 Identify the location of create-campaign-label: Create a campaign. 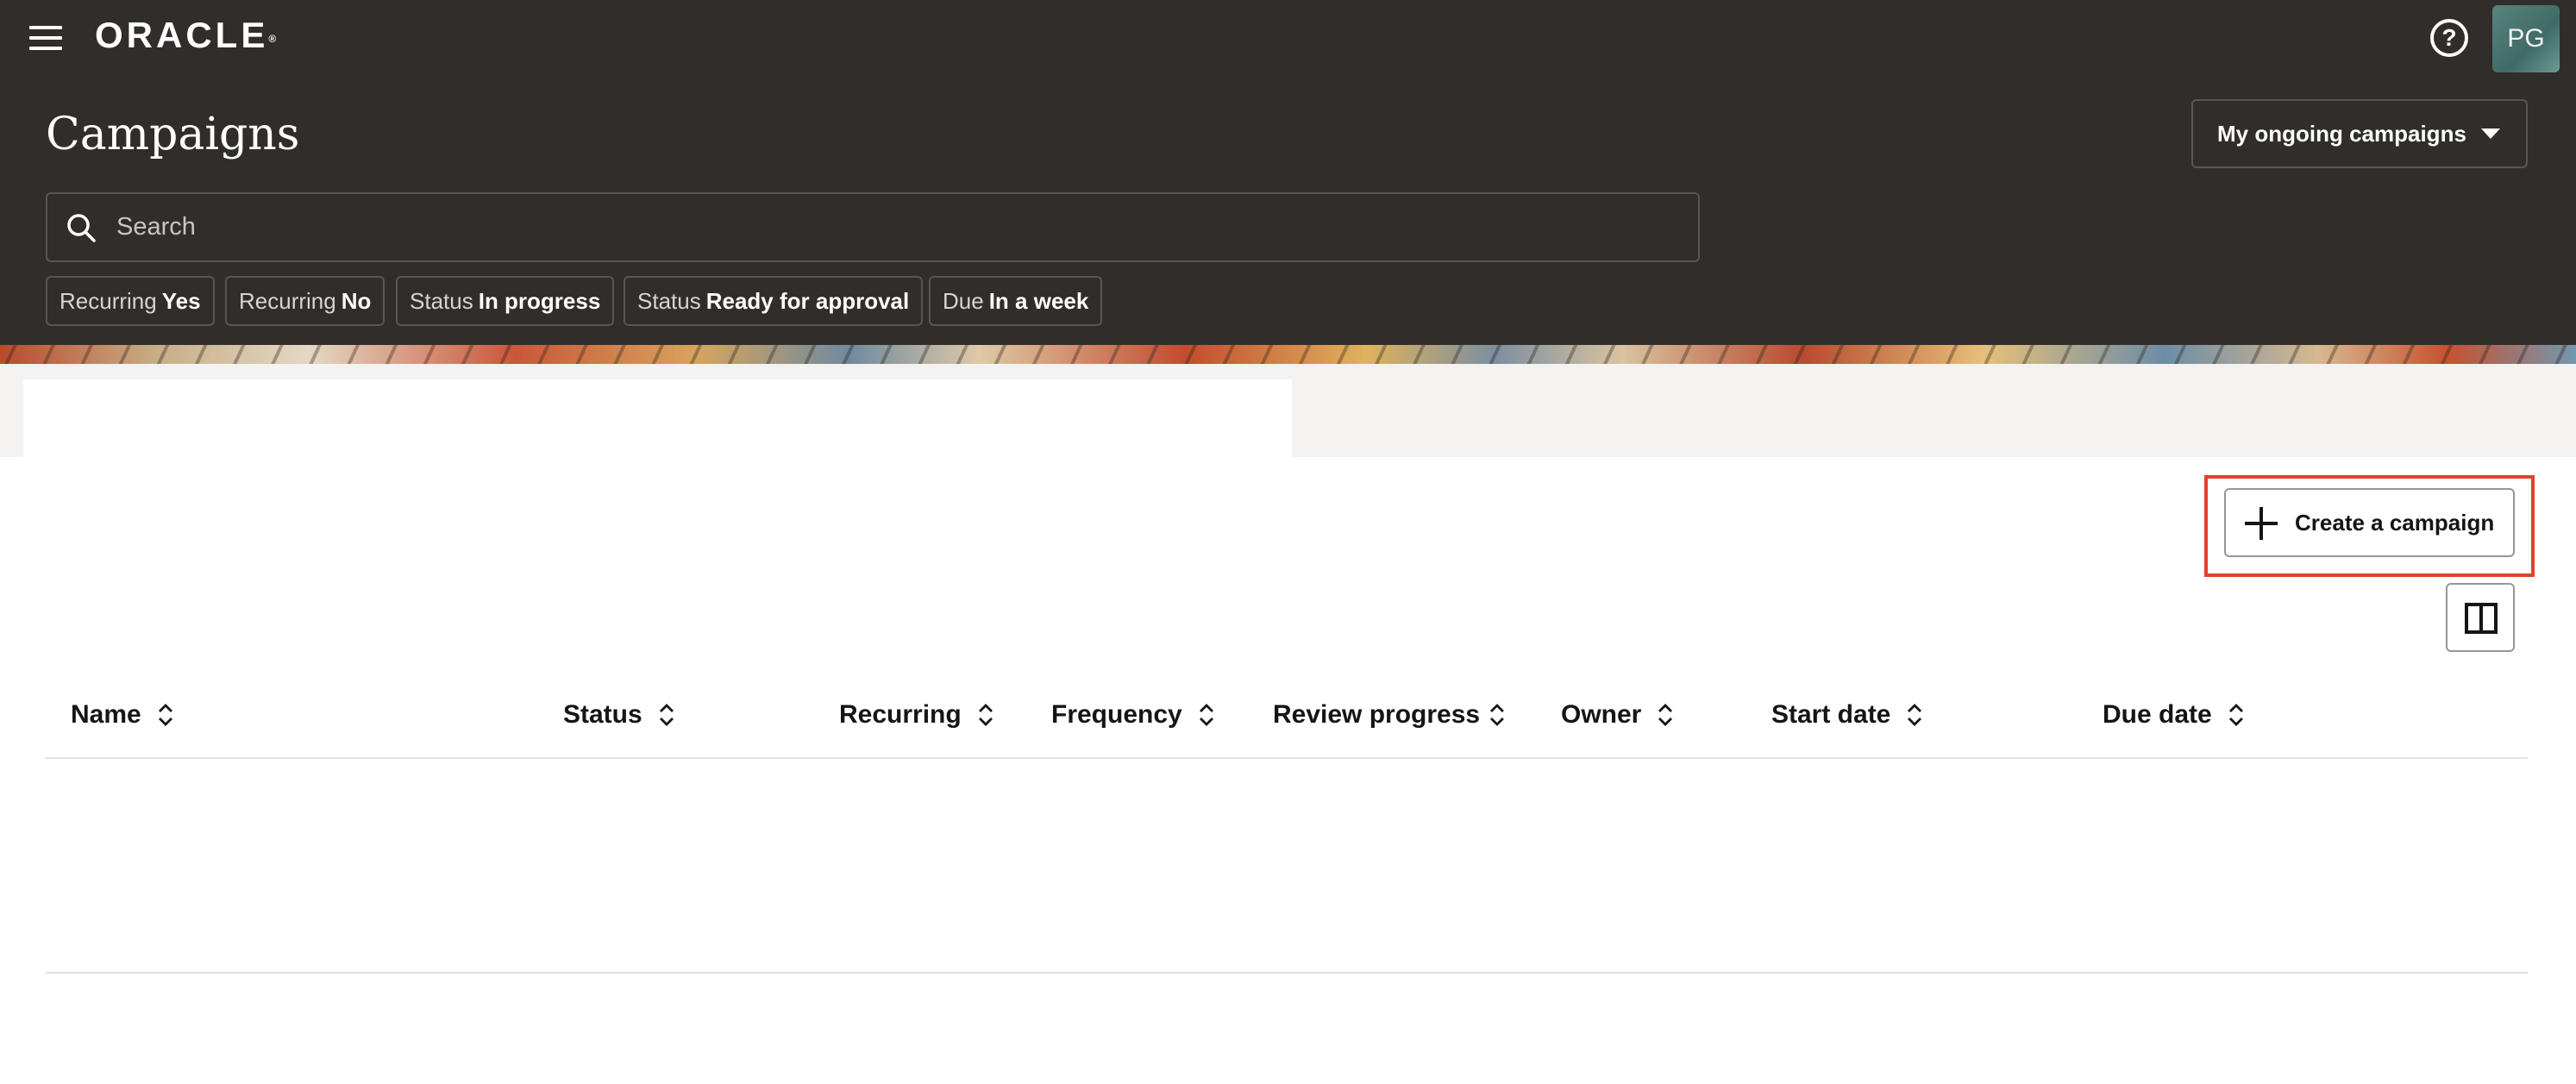
(2395, 523).